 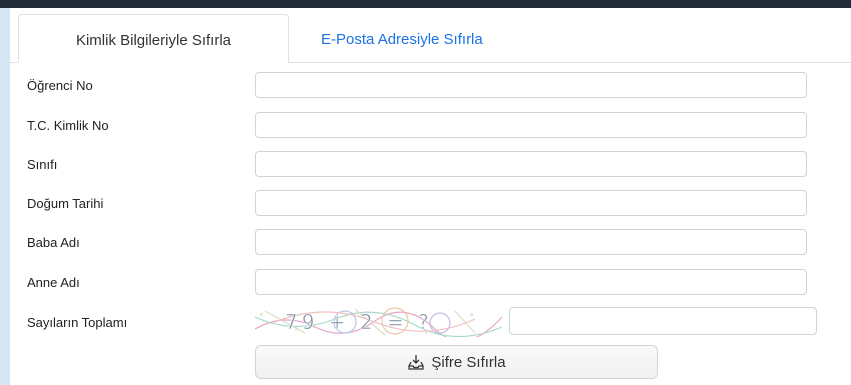 I want to click on inbox-download-icon, so click(x=416, y=362).